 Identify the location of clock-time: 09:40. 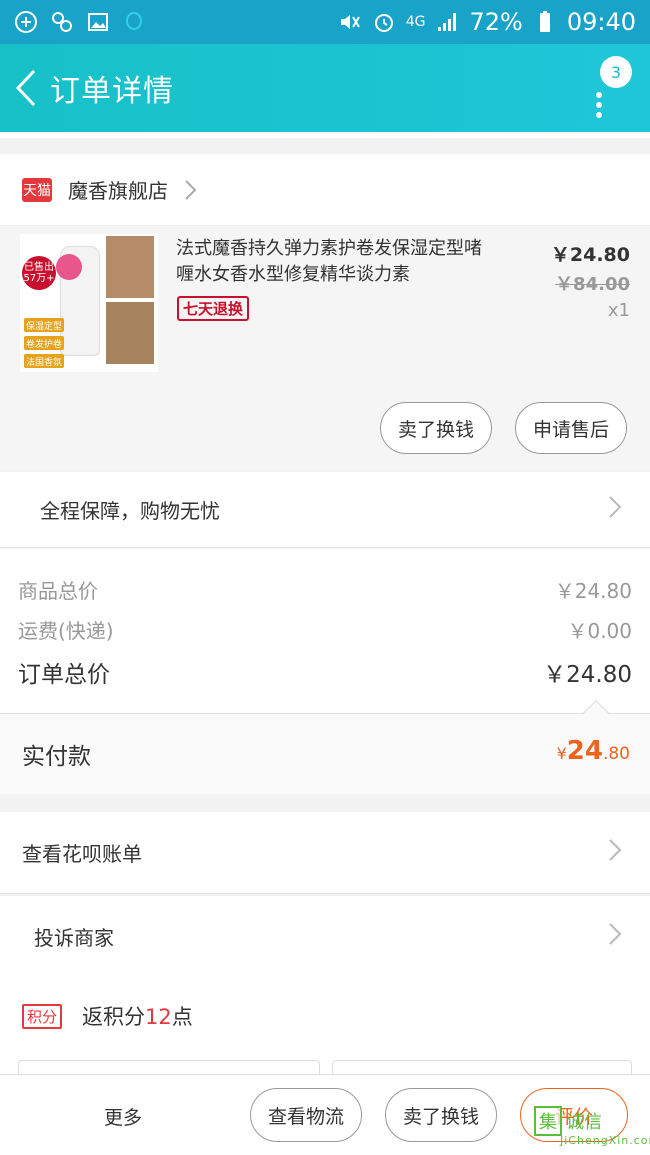
(601, 22).